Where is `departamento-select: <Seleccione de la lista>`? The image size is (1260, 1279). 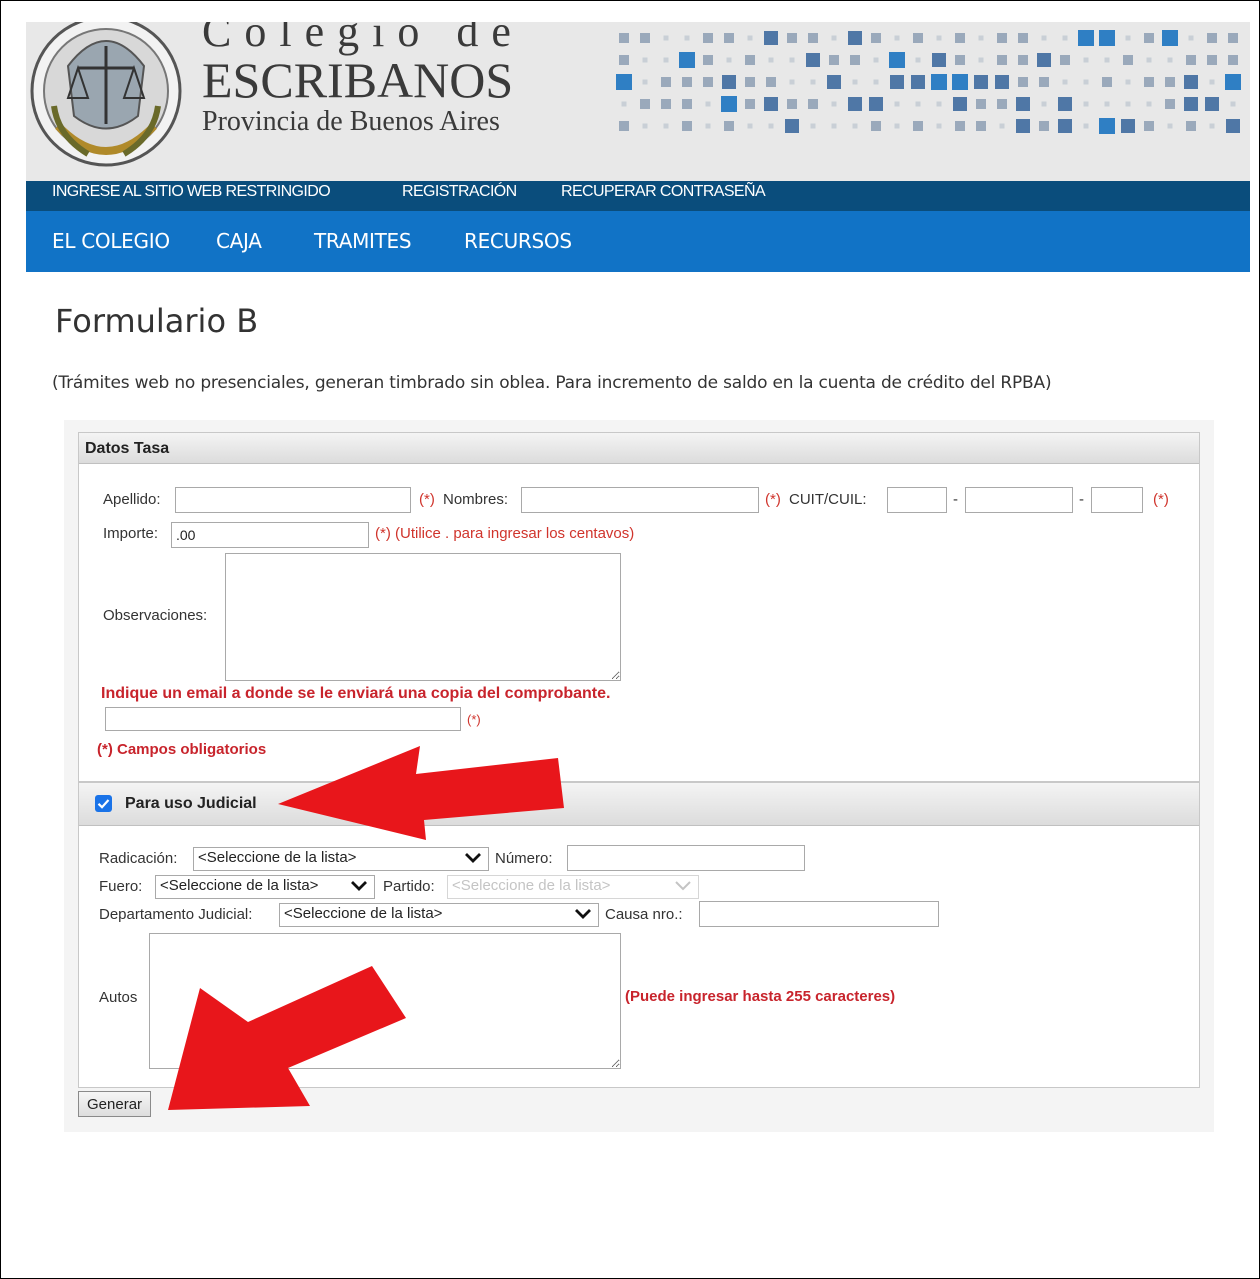
departamento-select: <Seleccione de la lista> is located at coordinates (439, 915).